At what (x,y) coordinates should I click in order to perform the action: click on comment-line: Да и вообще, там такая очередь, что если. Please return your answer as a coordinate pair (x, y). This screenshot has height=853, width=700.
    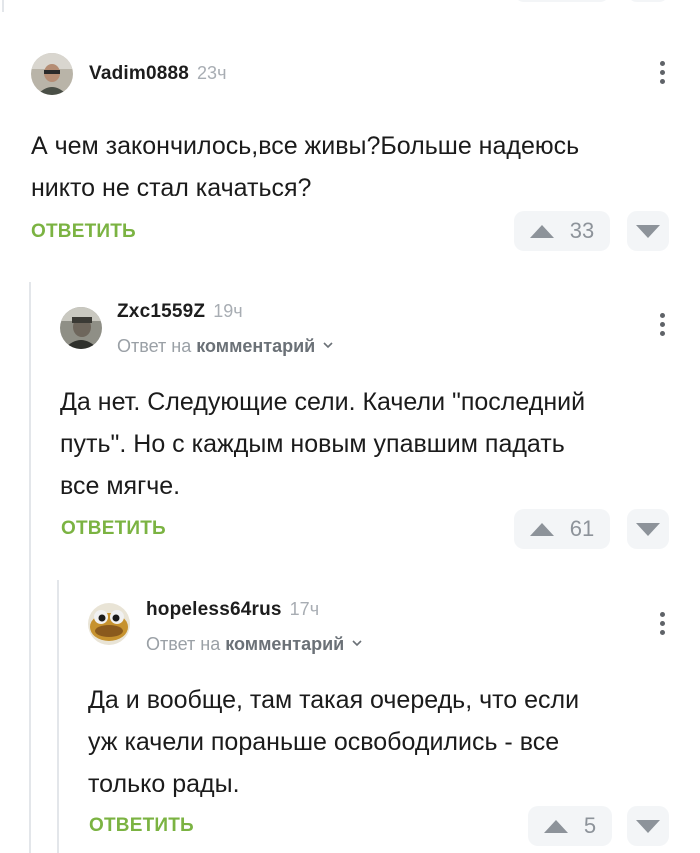
    Looking at the image, I should click on (334, 700).